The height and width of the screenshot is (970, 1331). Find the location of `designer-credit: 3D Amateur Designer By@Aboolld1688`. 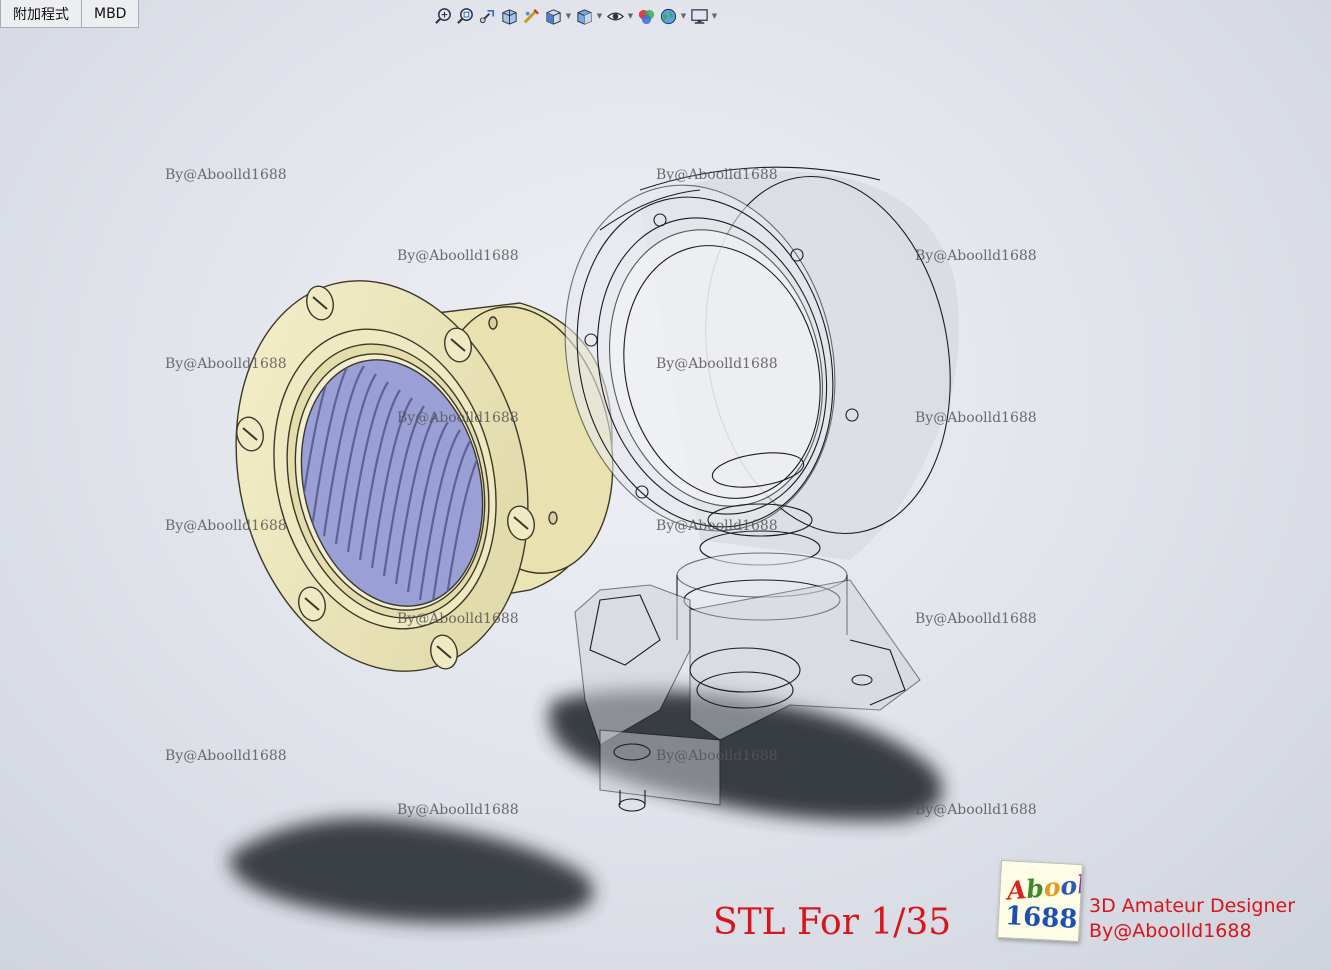

designer-credit: 3D Amateur Designer By@Aboolld1688 is located at coordinates (1192, 919).